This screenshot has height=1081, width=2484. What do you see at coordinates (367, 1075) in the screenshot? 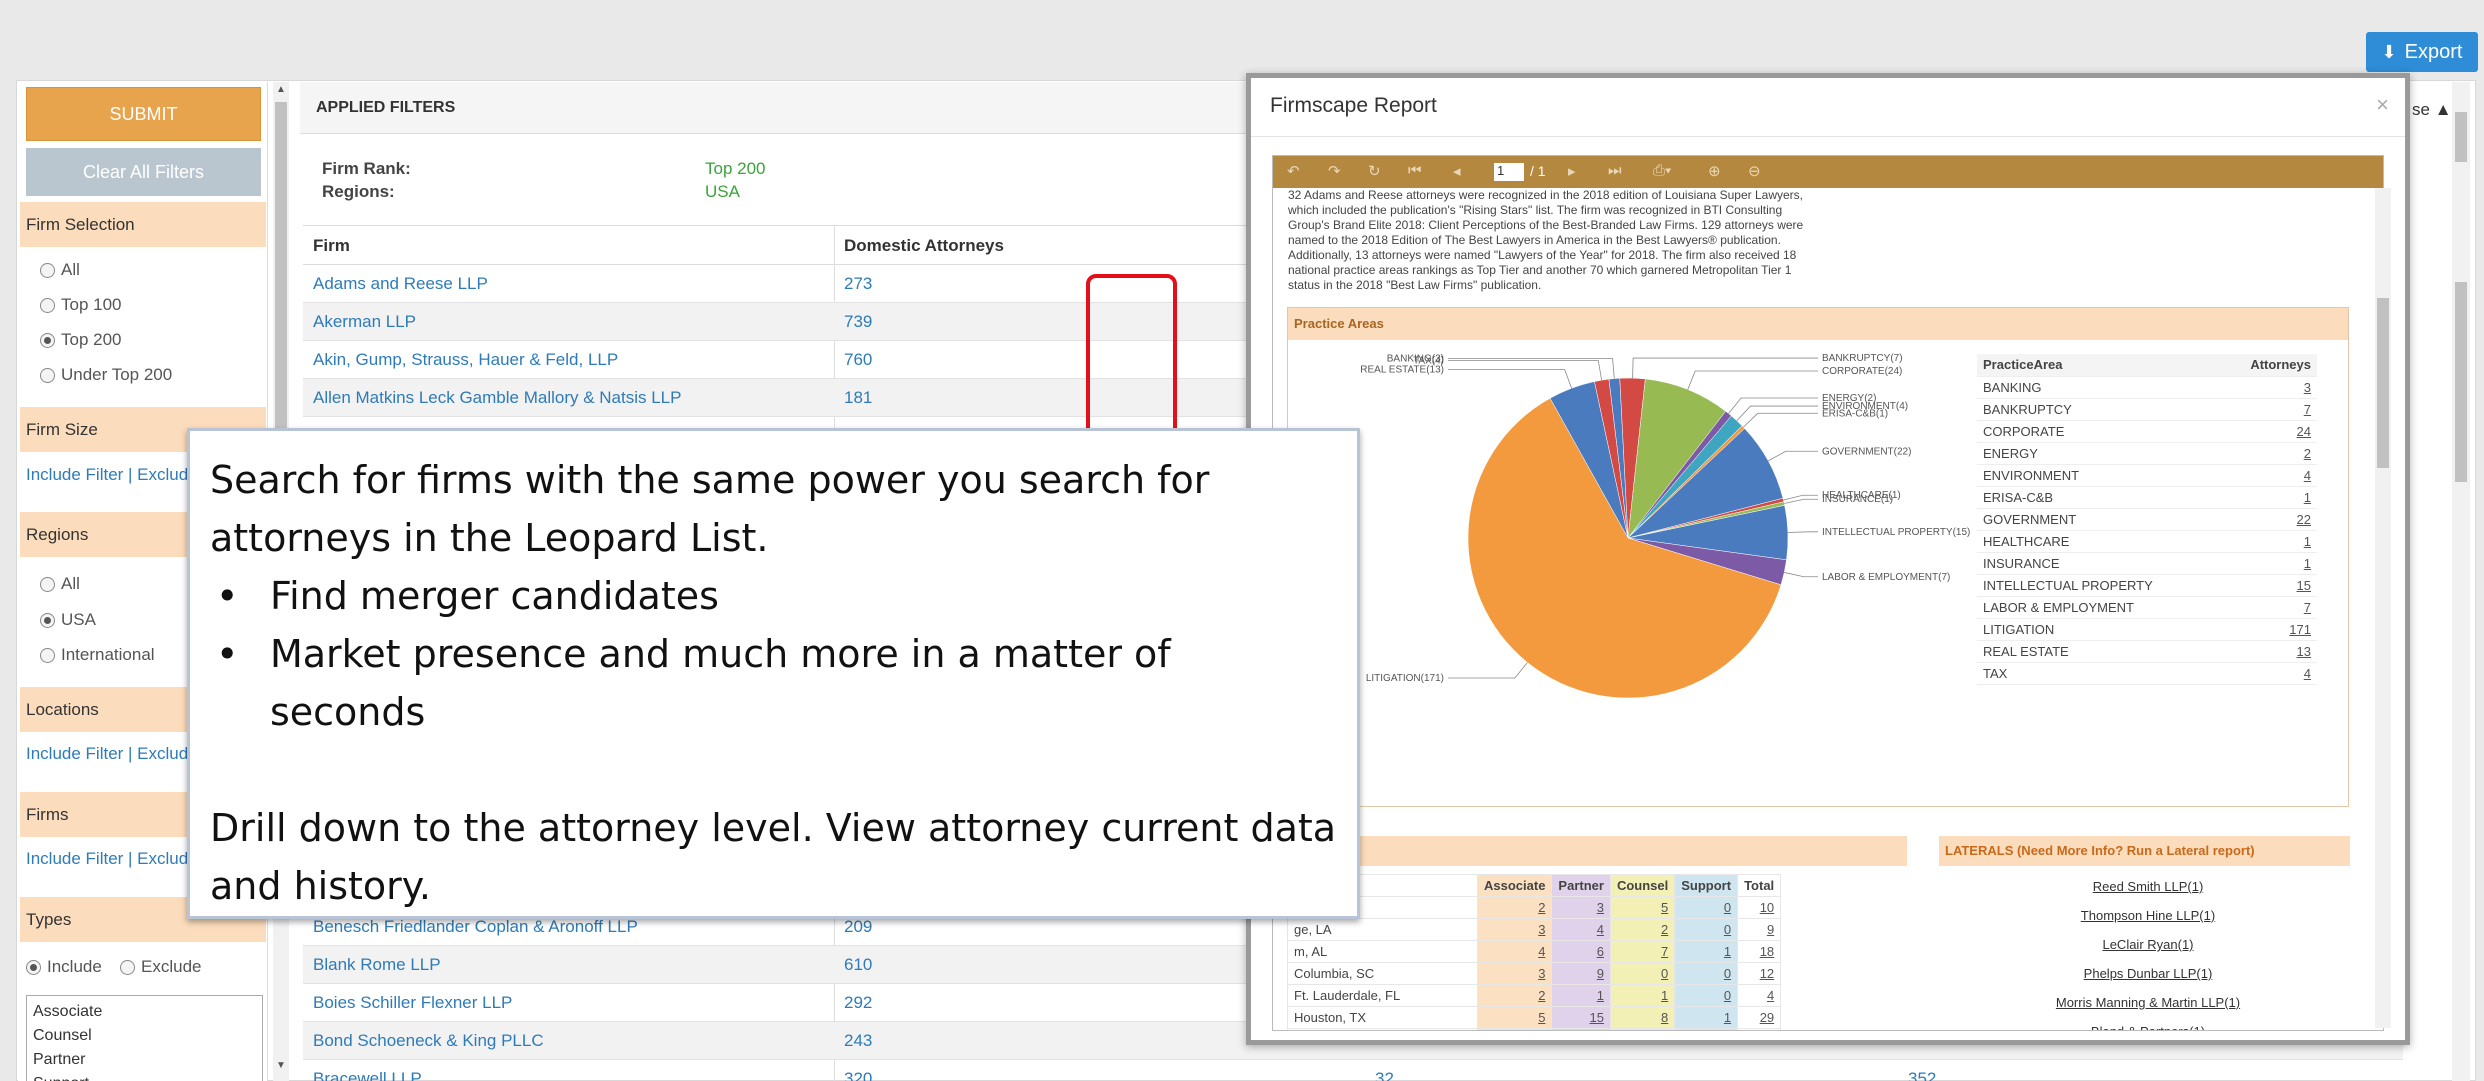
I see `firm-name-link: Bracewell LLP` at bounding box center [367, 1075].